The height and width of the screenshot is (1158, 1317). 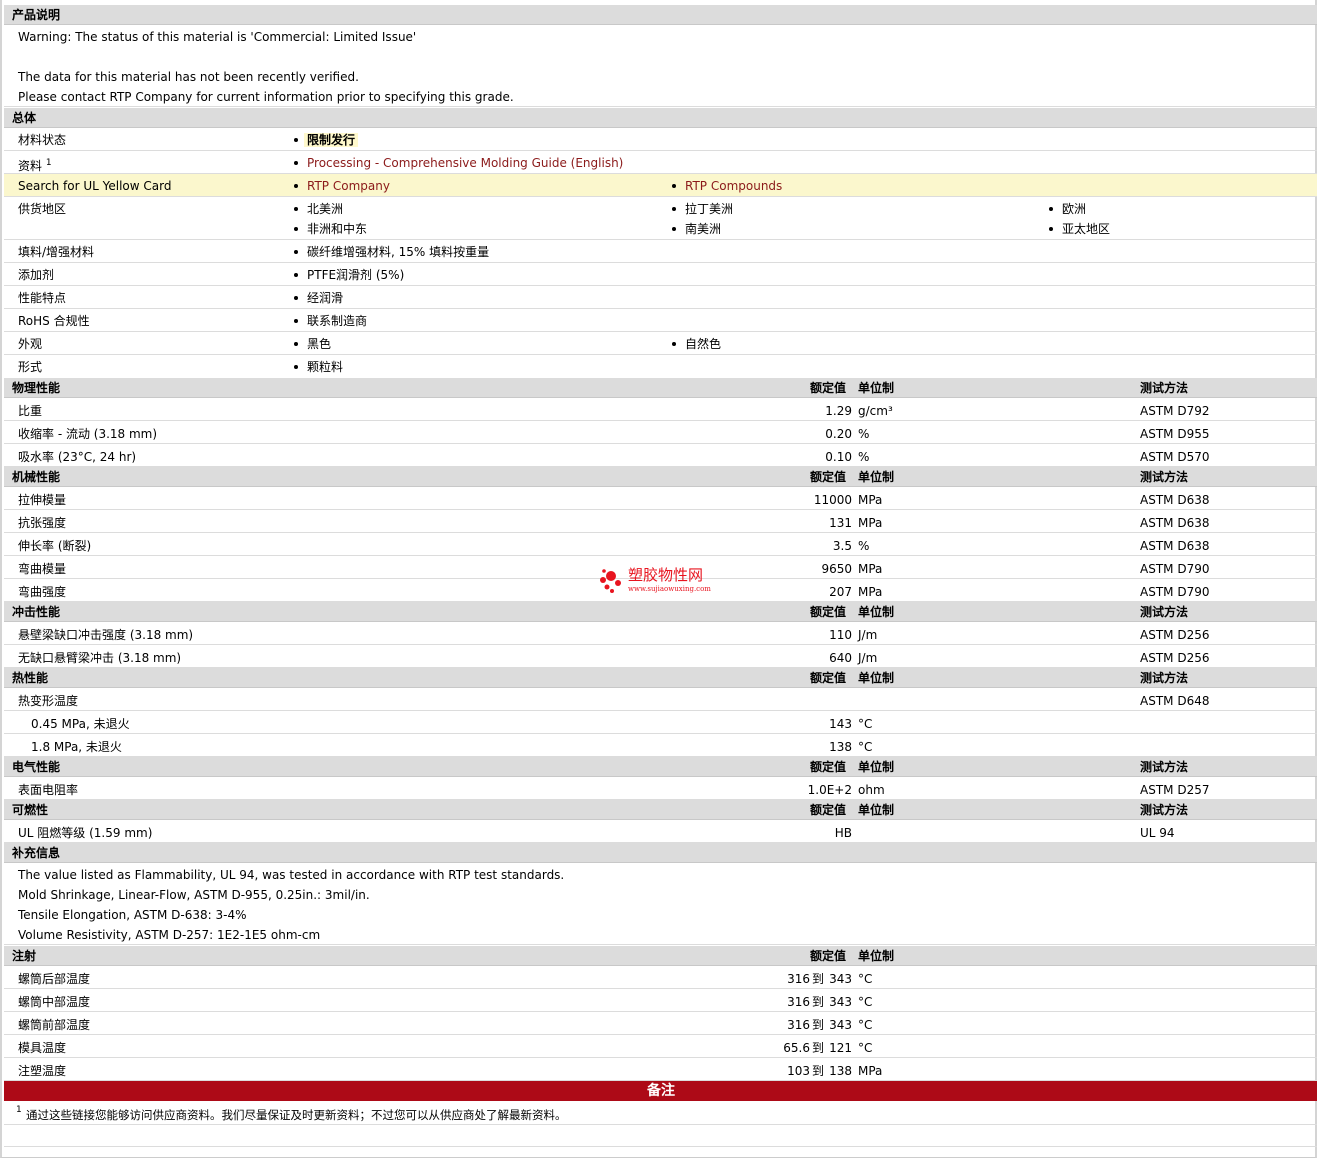 I want to click on property-value: 9650, so click(x=836, y=569).